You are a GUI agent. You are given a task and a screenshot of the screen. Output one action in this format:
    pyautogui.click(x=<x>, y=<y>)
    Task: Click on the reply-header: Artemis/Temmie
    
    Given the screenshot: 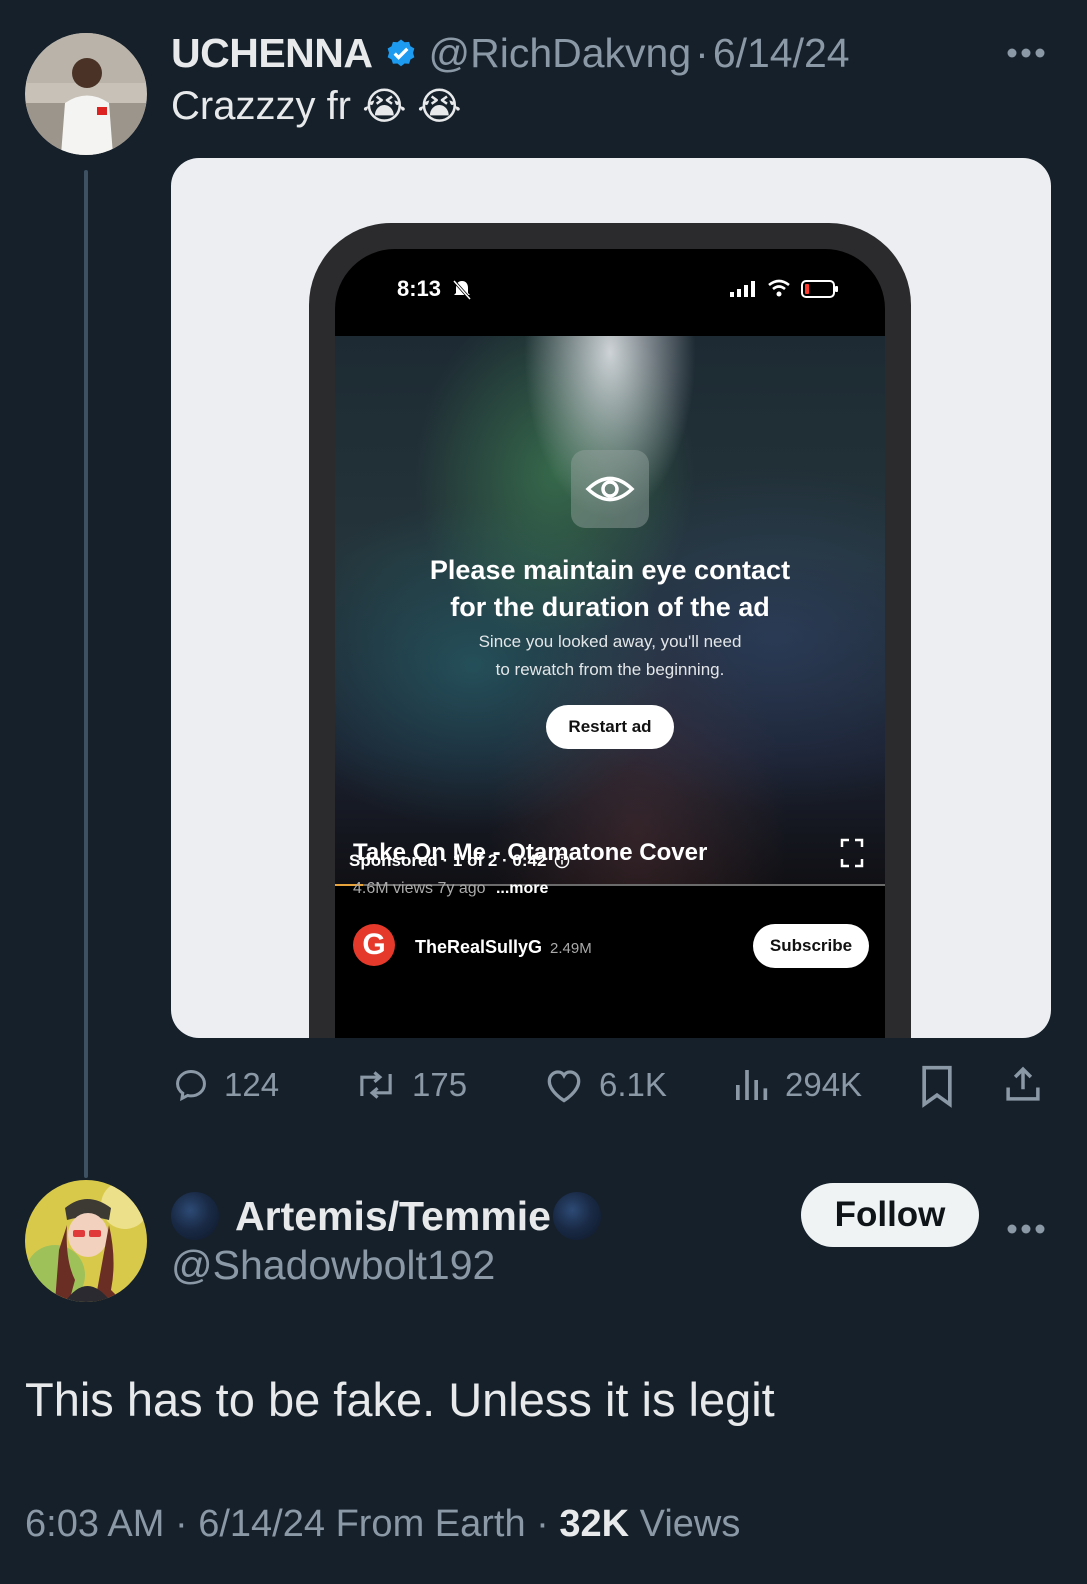 What is the action you would take?
    pyautogui.click(x=386, y=1216)
    